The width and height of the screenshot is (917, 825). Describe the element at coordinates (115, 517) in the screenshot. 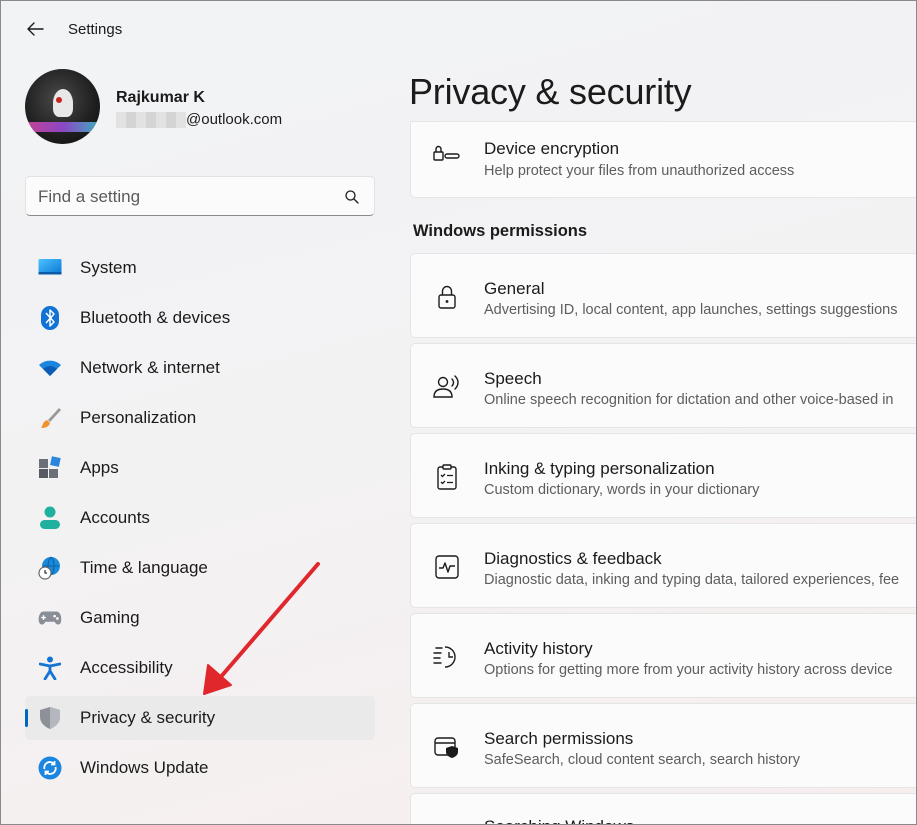

I see `nav-label: Accounts` at that location.